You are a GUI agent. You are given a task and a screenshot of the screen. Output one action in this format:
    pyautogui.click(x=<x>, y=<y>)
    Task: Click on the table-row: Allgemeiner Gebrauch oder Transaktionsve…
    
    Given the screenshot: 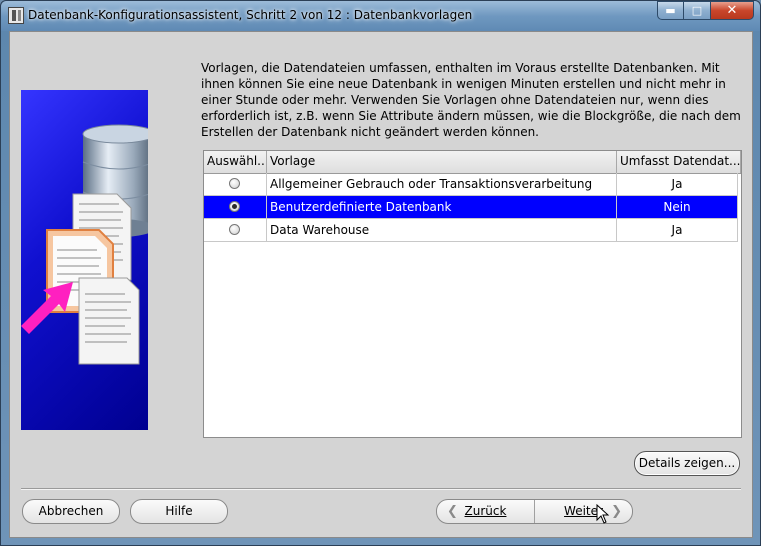 What is the action you would take?
    pyautogui.click(x=471, y=184)
    